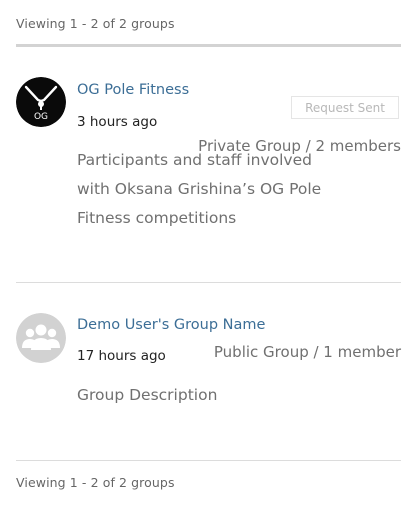 This screenshot has height=512, width=416. What do you see at coordinates (117, 122) in the screenshot?
I see `group-last-active: 3 hours ago` at bounding box center [117, 122].